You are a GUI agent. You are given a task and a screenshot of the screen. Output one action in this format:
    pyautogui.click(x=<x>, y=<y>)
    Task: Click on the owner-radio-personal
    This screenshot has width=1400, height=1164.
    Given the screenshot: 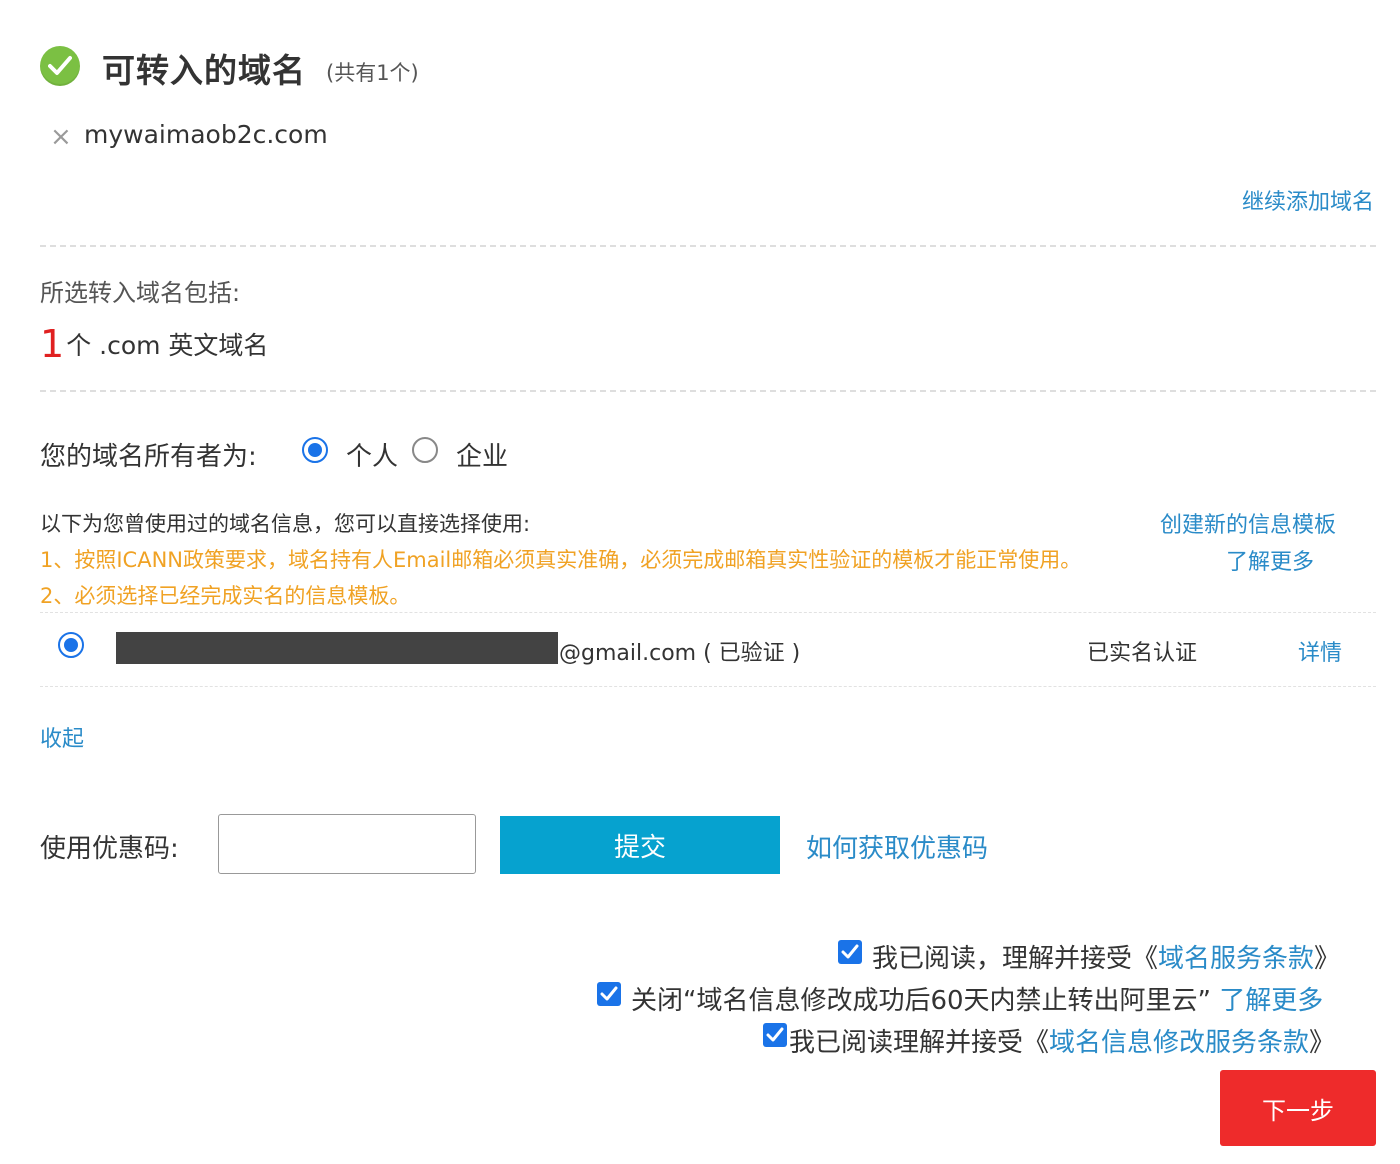 What is the action you would take?
    pyautogui.click(x=315, y=450)
    